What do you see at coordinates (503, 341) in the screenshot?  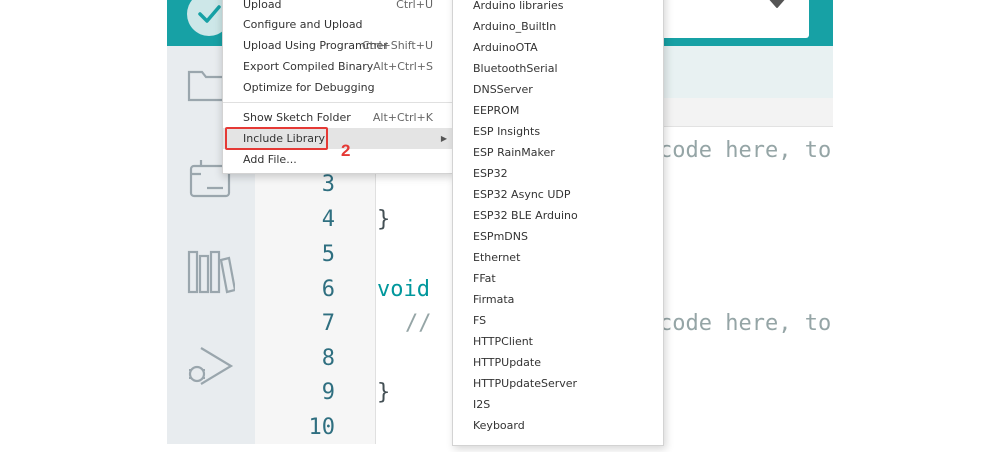 I see `library-item: HTTPClient` at bounding box center [503, 341].